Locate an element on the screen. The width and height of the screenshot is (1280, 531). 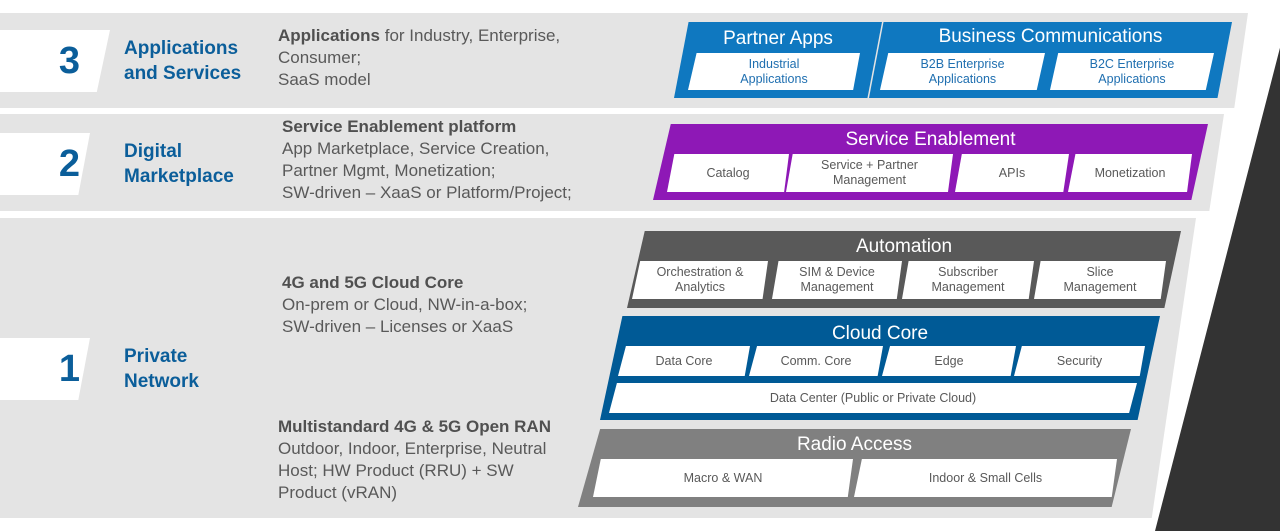
data-center-cell: Data Center (Public or Private Cloud) is located at coordinates (873, 398).